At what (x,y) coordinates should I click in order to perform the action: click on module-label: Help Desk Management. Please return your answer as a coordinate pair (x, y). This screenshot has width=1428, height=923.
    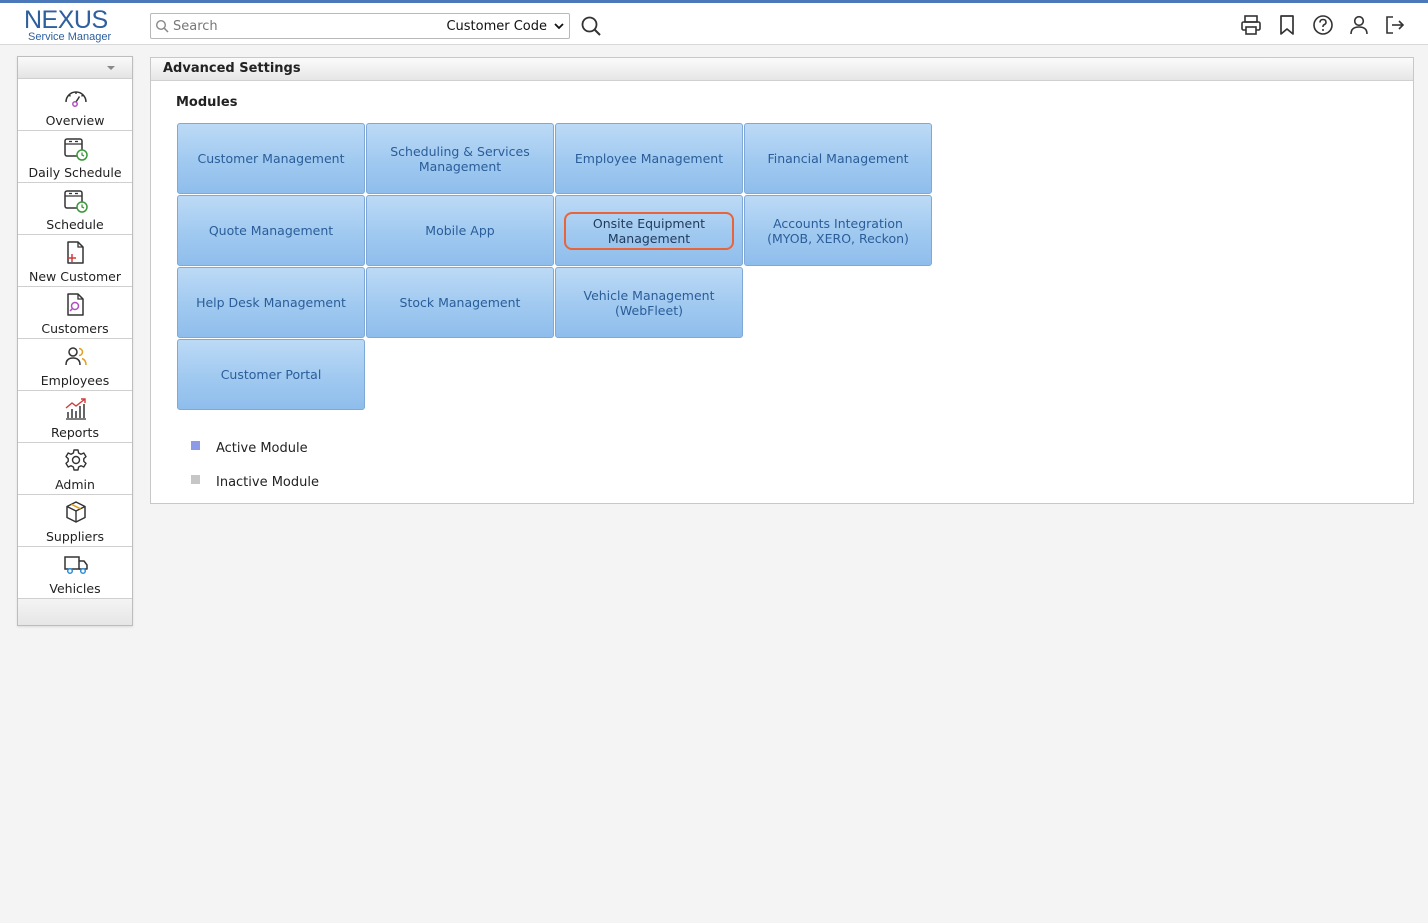
    Looking at the image, I should click on (271, 302).